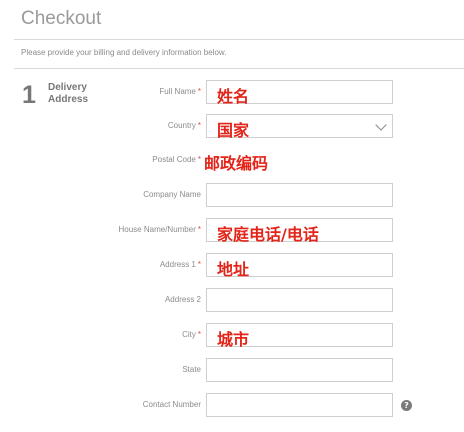  What do you see at coordinates (233, 269) in the screenshot?
I see `address1-value: 地址` at bounding box center [233, 269].